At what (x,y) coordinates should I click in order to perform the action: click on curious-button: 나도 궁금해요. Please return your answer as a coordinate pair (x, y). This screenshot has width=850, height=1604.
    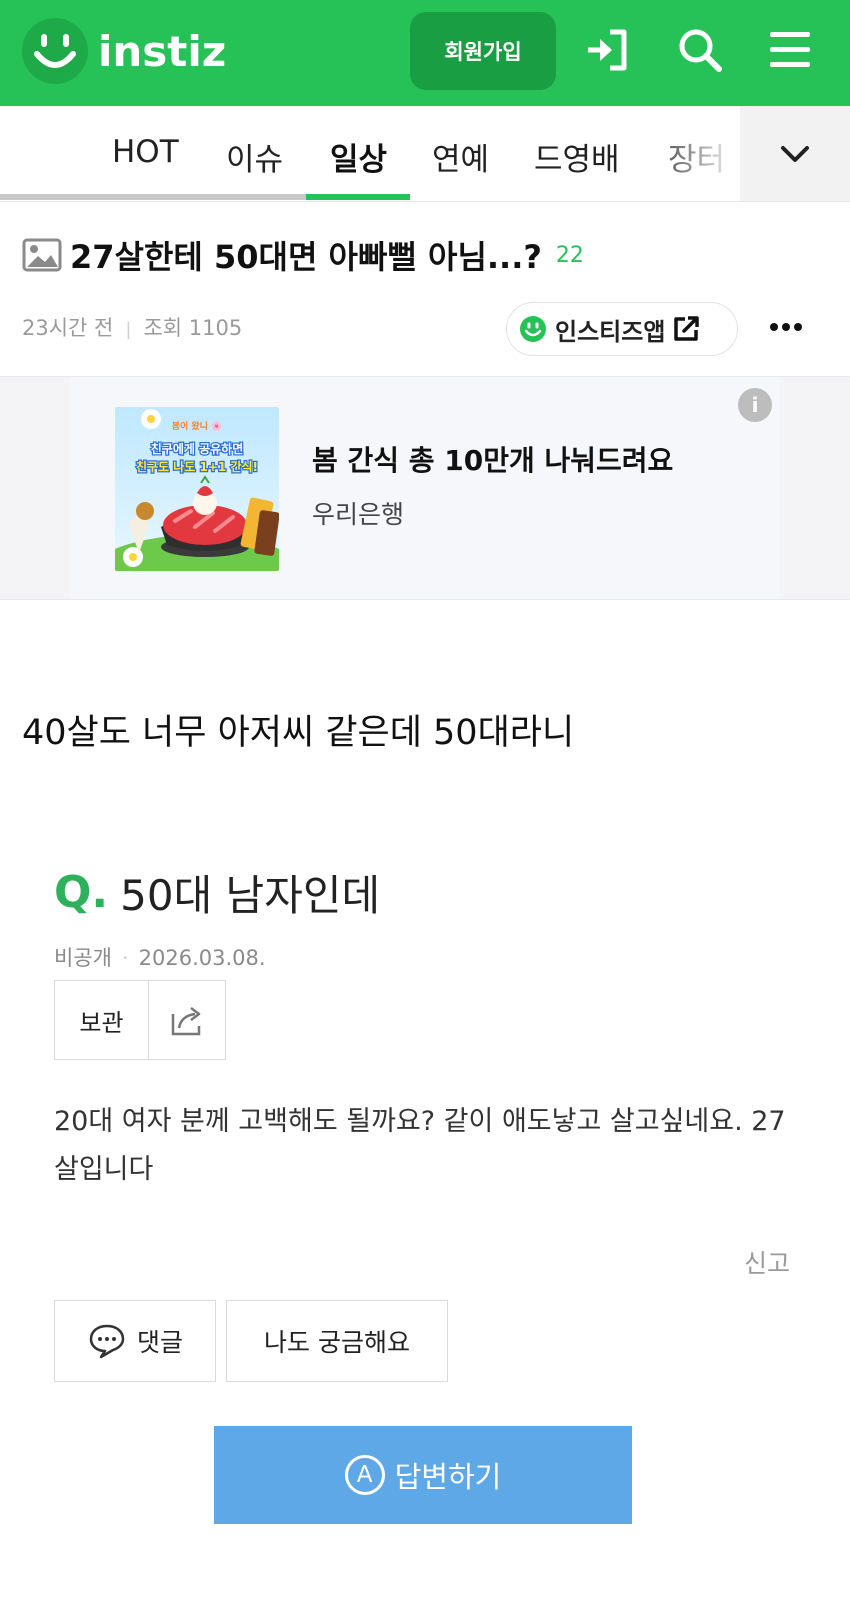
    Looking at the image, I should click on (337, 1341).